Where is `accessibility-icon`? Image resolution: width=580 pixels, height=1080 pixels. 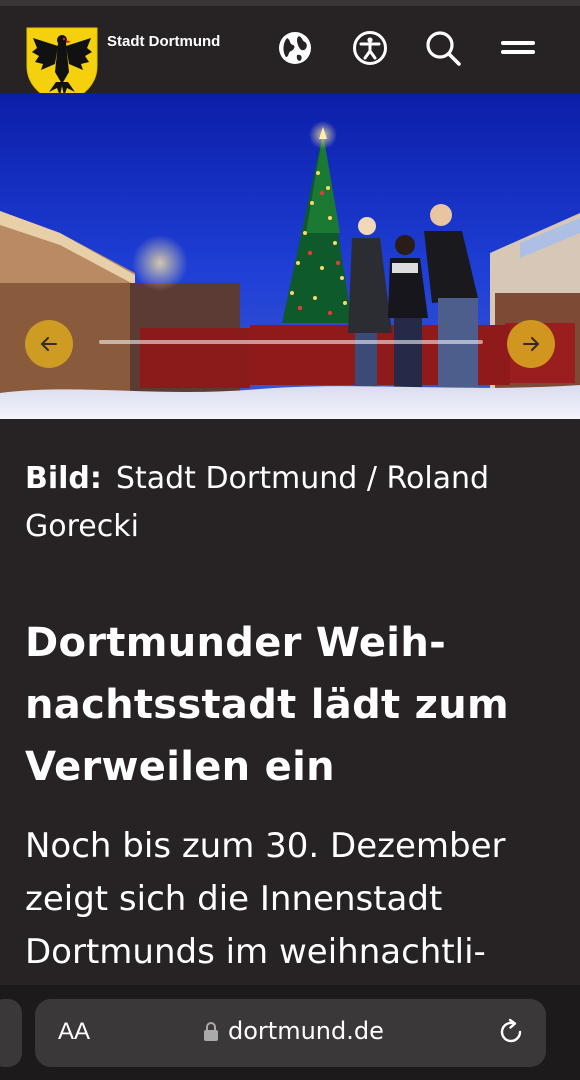 accessibility-icon is located at coordinates (370, 48).